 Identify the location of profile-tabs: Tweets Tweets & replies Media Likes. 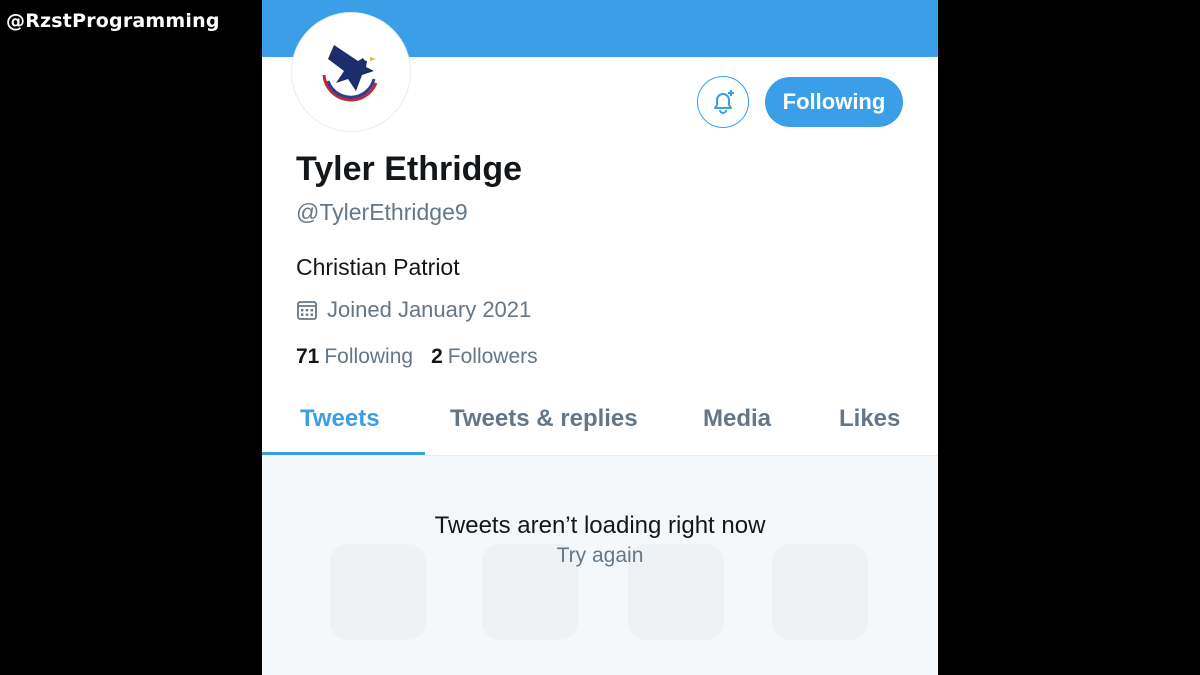
(600, 426).